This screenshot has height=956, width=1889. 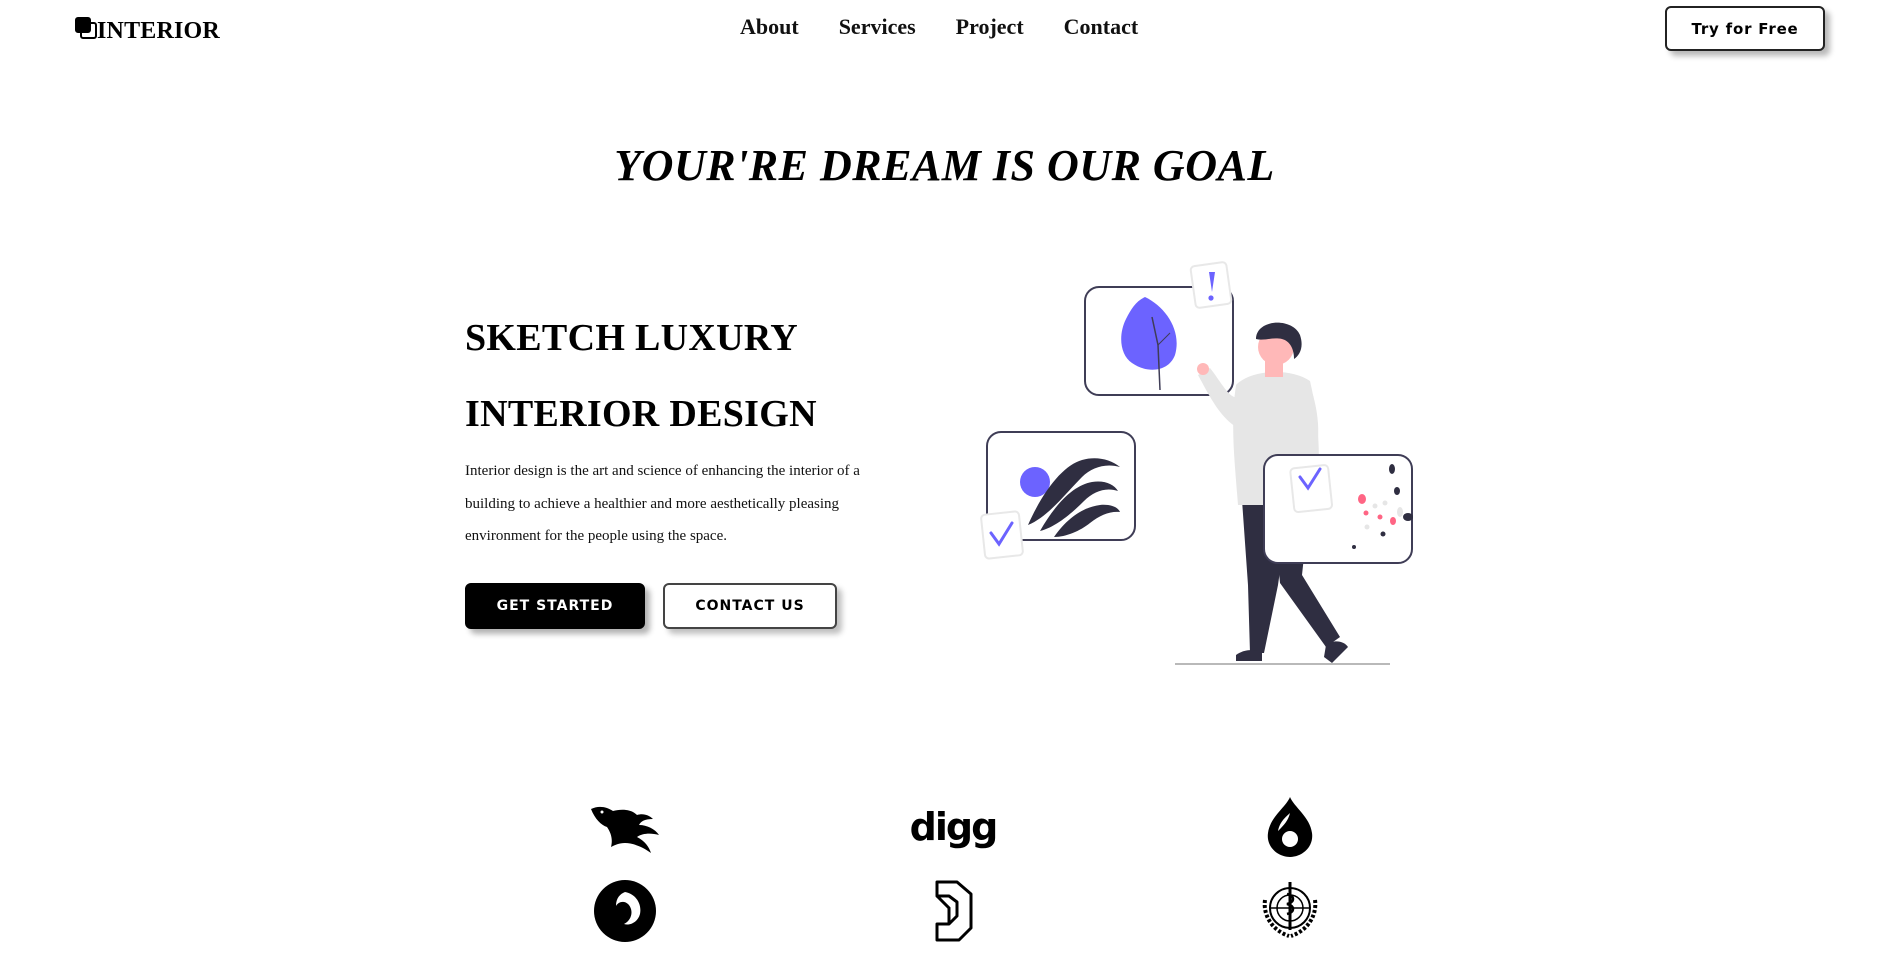 I want to click on headline-line-2: INTERIOR DESIGN, so click(x=641, y=414).